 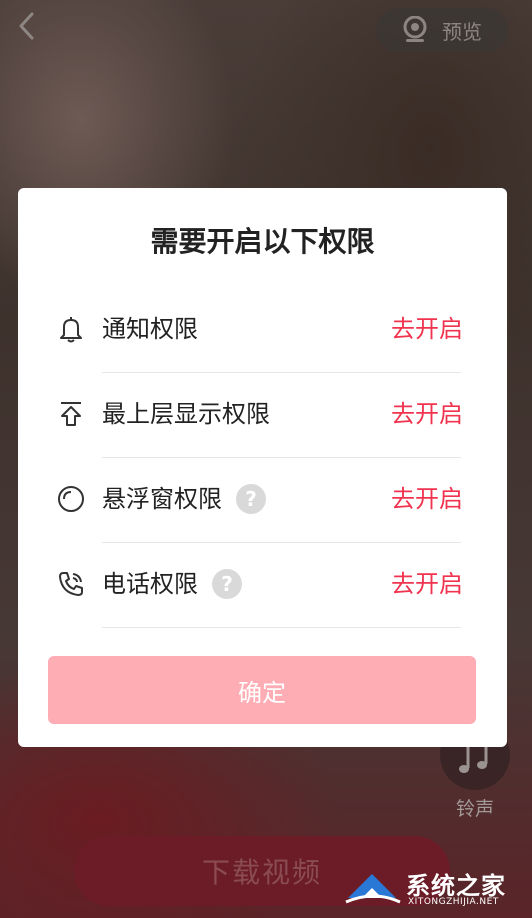 I want to click on permission-label: 通知权限, so click(x=150, y=329).